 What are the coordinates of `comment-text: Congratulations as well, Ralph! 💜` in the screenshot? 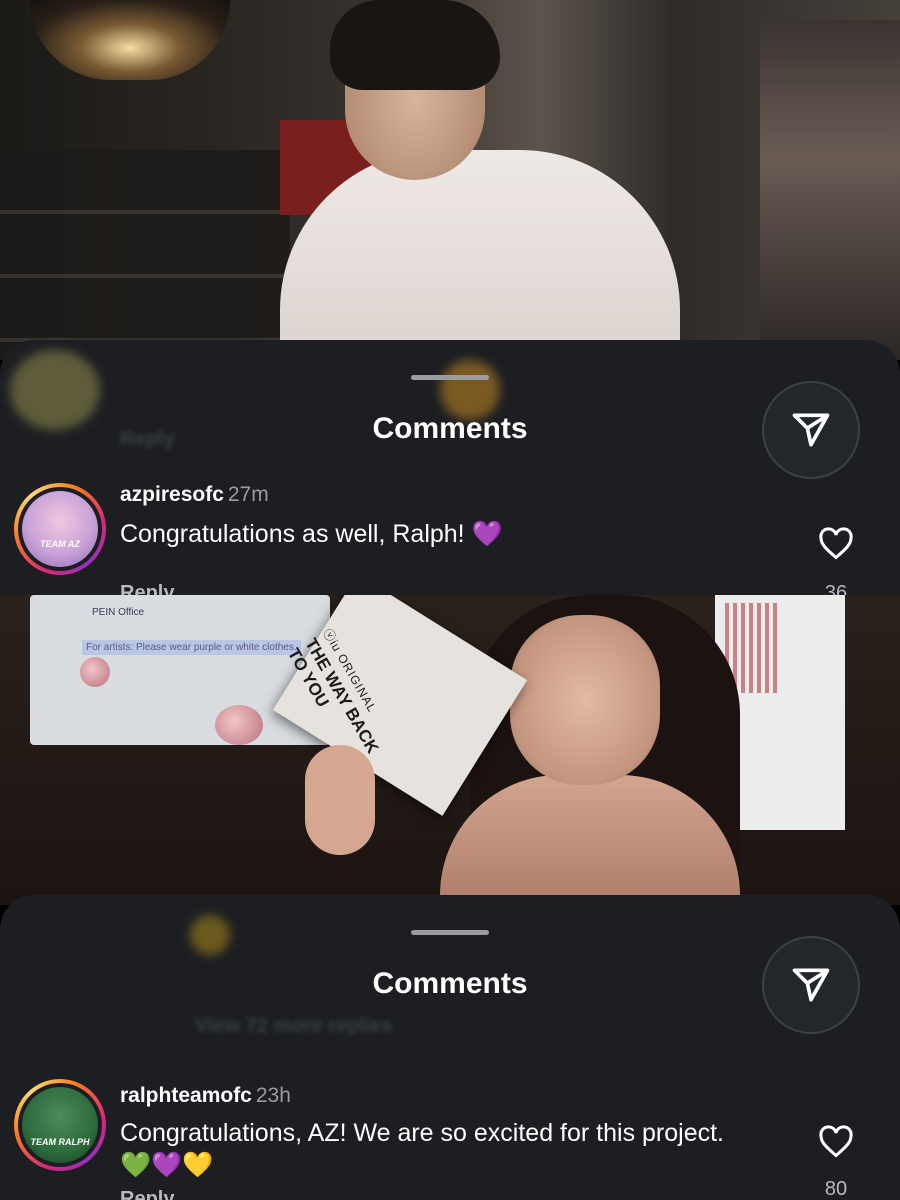 It's located at (311, 534).